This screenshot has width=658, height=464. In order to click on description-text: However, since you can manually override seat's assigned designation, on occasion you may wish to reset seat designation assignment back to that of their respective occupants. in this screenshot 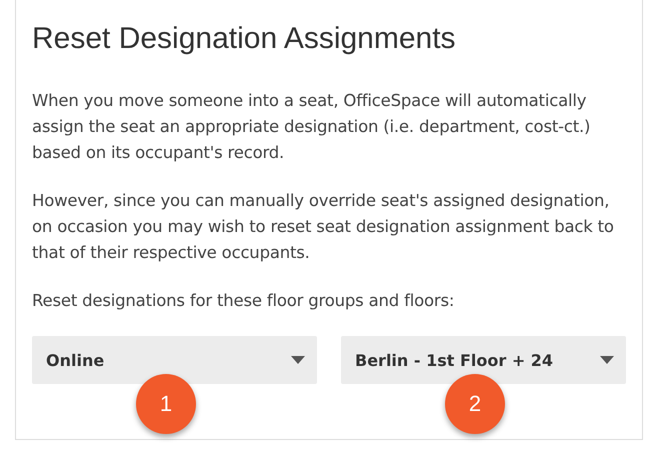, I will do `click(323, 227)`.